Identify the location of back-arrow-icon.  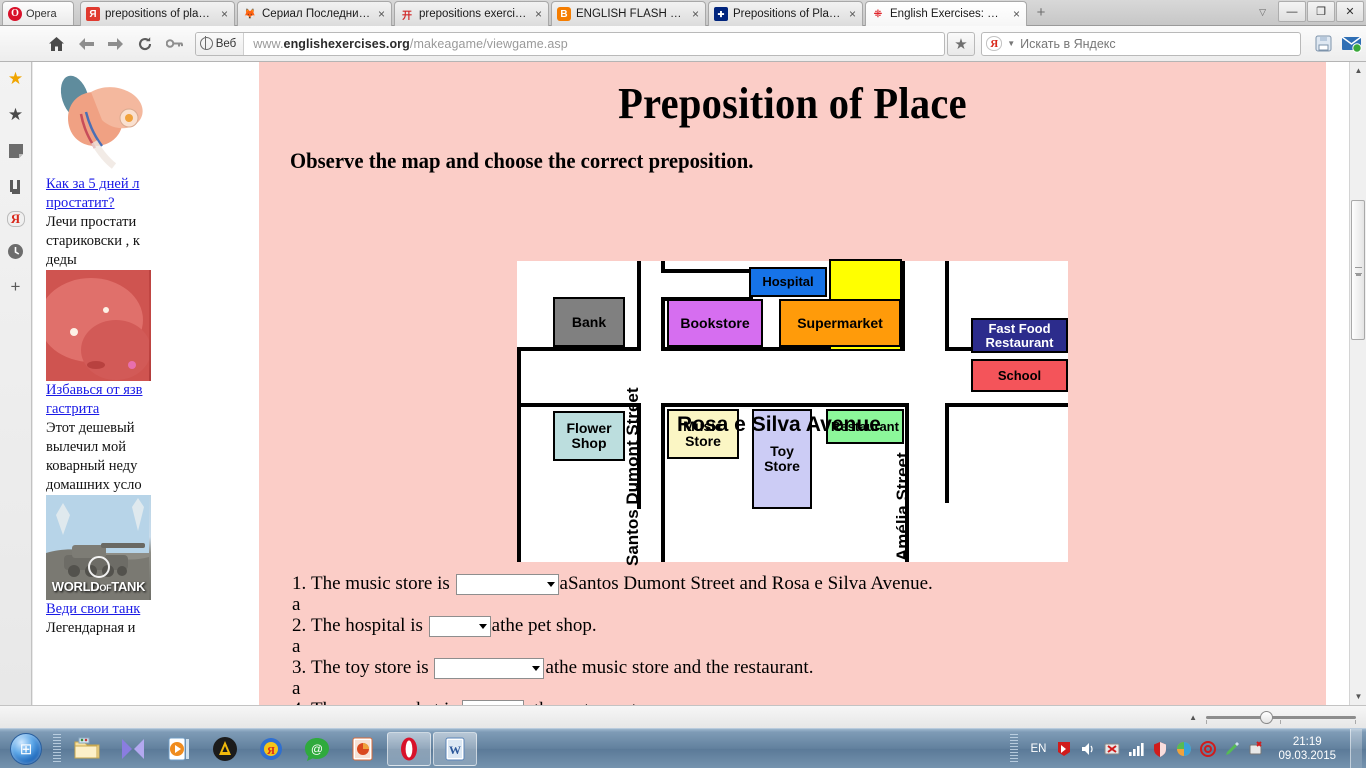
(85, 44).